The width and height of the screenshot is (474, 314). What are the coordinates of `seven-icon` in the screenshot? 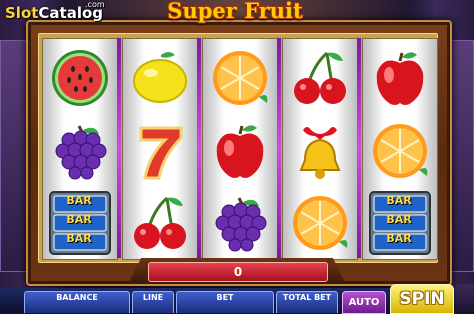 It's located at (160, 150).